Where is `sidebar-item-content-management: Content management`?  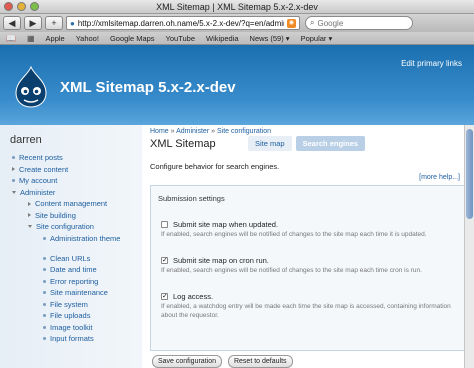
sidebar-item-content-management: Content management is located at coordinates (71, 204).